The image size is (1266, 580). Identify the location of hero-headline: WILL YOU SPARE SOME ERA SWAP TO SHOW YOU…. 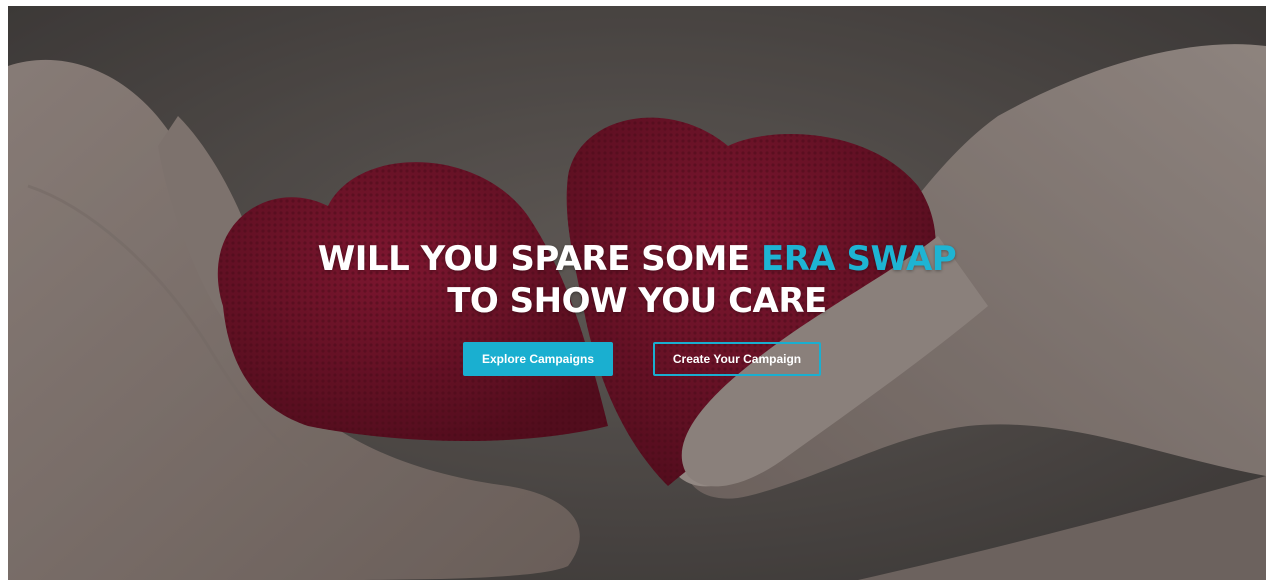
(637, 280).